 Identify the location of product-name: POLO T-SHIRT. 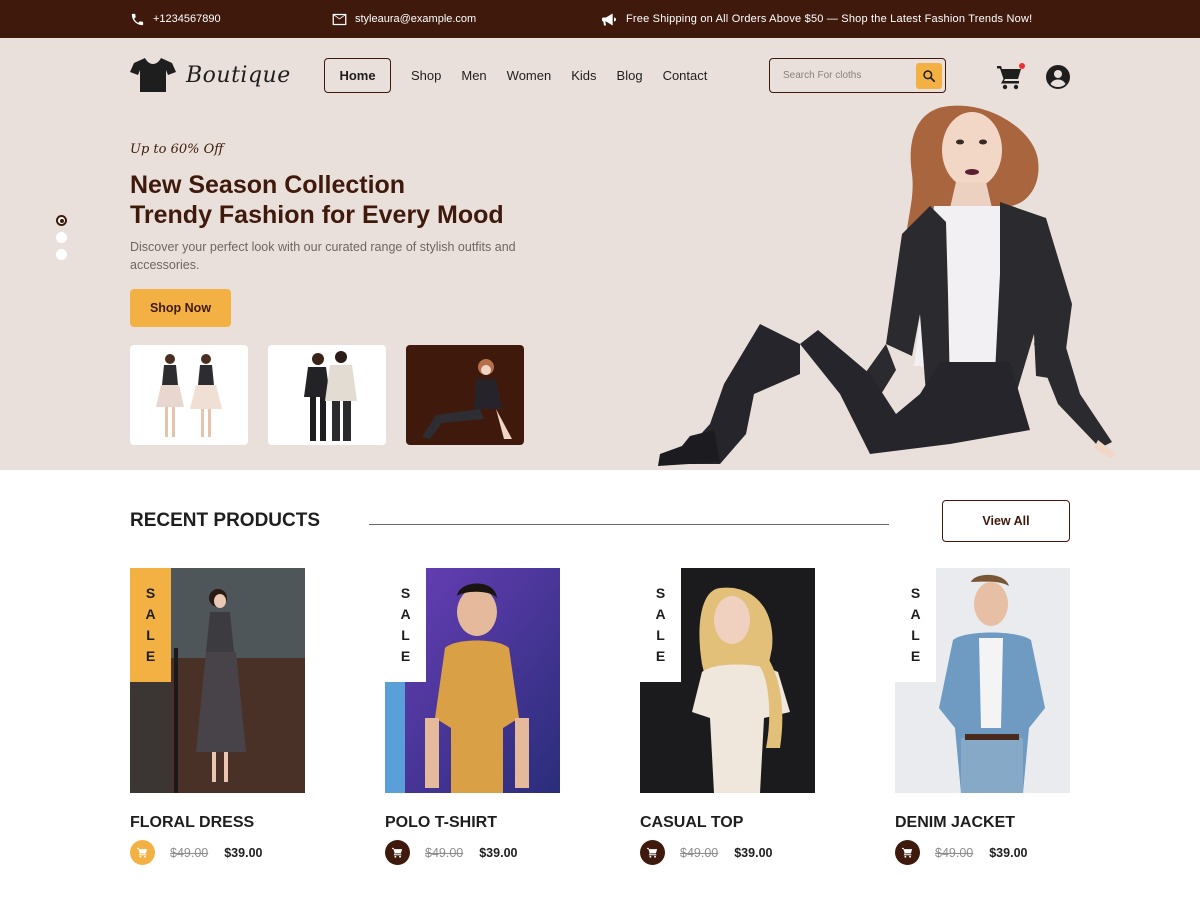
(441, 823).